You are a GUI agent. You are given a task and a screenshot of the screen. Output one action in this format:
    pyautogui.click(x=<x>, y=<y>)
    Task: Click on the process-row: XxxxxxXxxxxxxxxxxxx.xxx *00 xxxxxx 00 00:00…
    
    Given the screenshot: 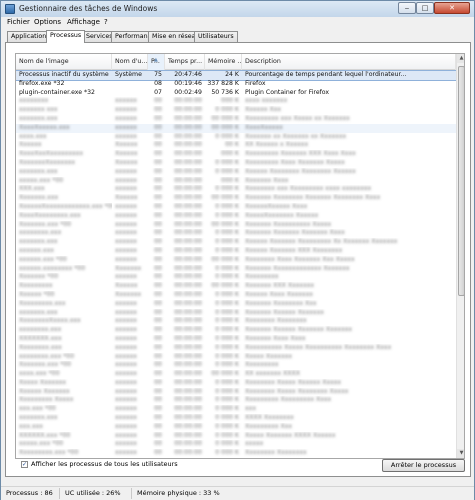 What is the action you would take?
    pyautogui.click(x=236, y=207)
    